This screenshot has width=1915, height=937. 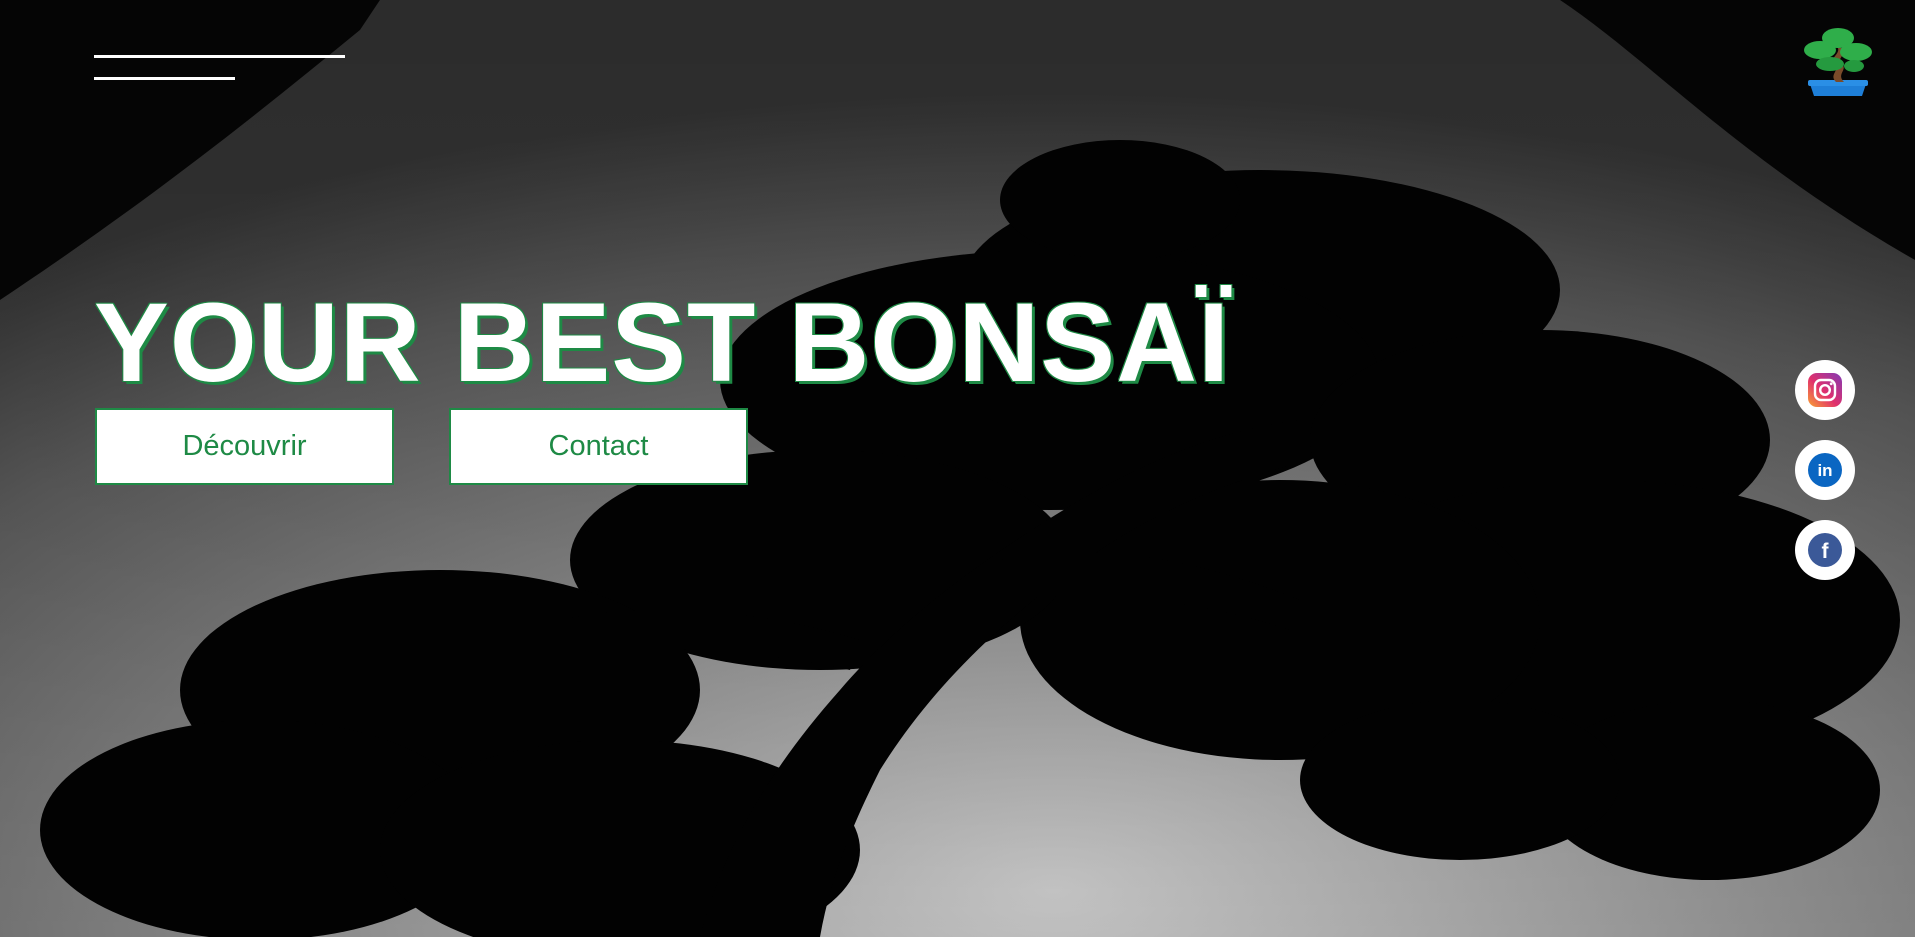 I want to click on contact-button: Contact, so click(x=598, y=446).